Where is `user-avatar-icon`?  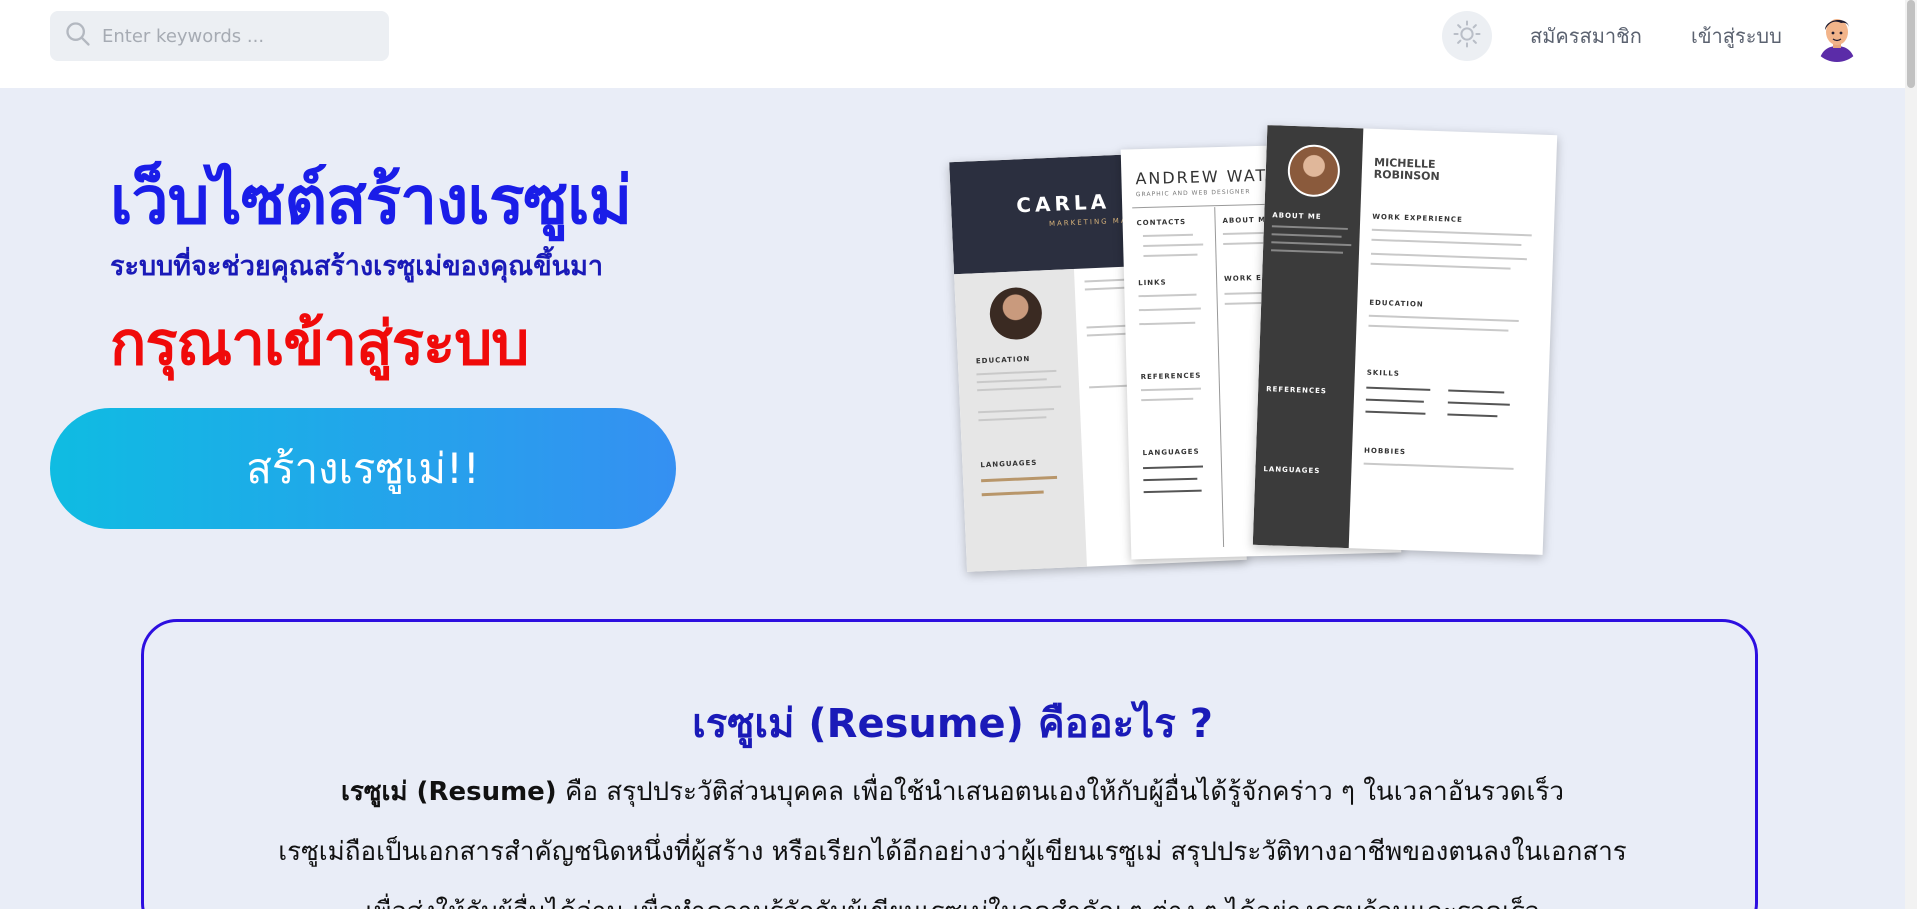
user-avatar-icon is located at coordinates (1837, 36).